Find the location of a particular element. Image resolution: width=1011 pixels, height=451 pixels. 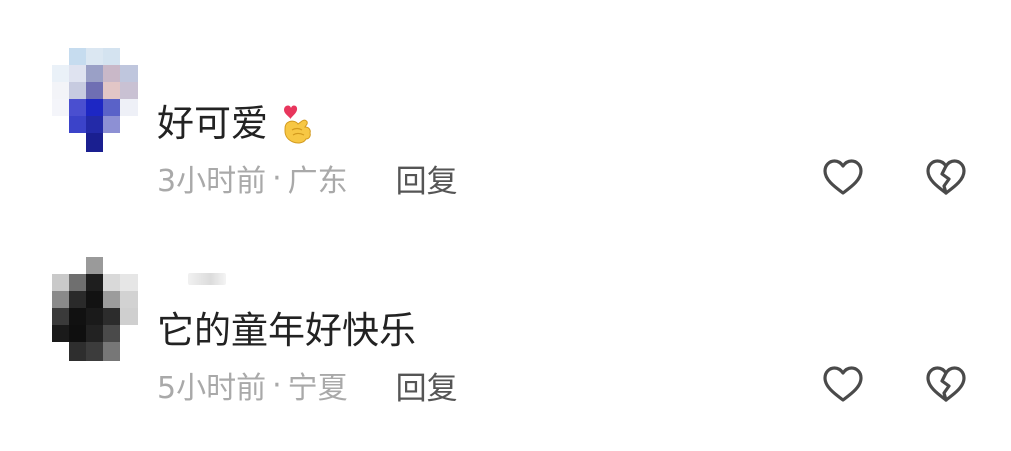

finger-heart-emoji is located at coordinates (297, 124).